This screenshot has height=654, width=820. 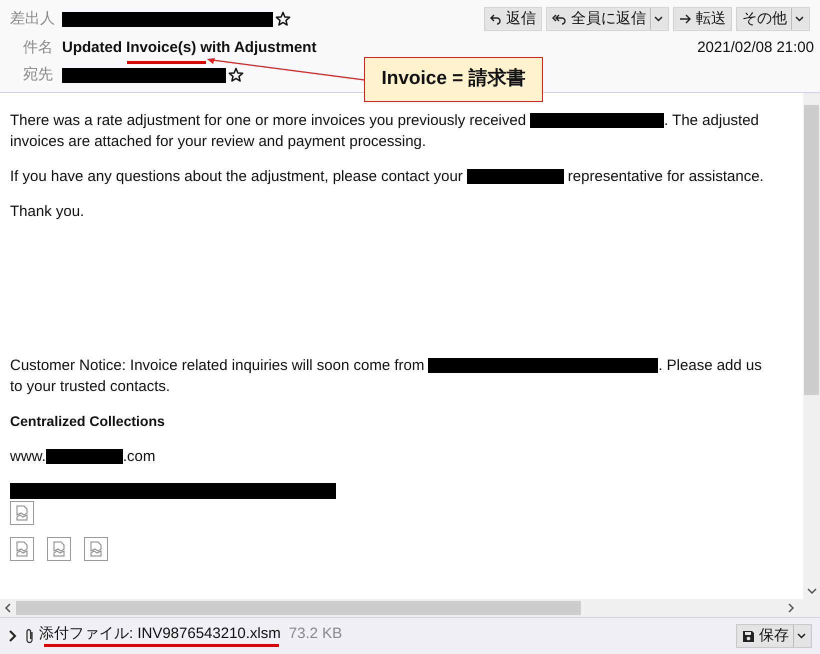 I want to click on scroll-down-icon, so click(x=811, y=591).